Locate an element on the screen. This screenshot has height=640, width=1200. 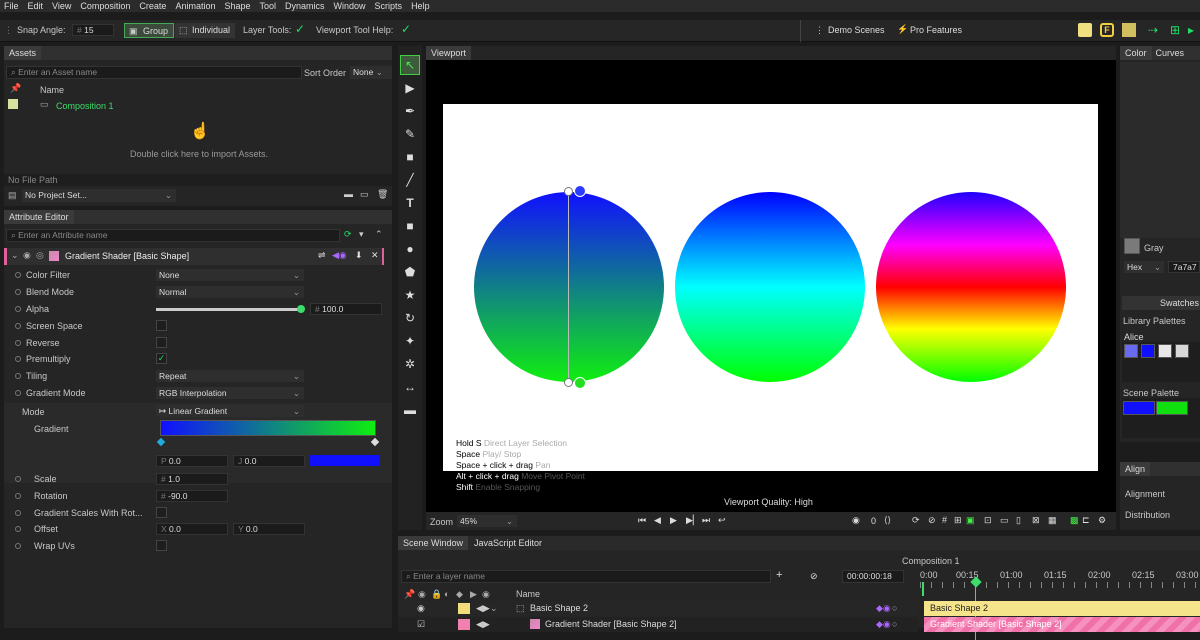
gradient-mode-select: RGB Interpolation ⌄ is located at coordinates (230, 393).